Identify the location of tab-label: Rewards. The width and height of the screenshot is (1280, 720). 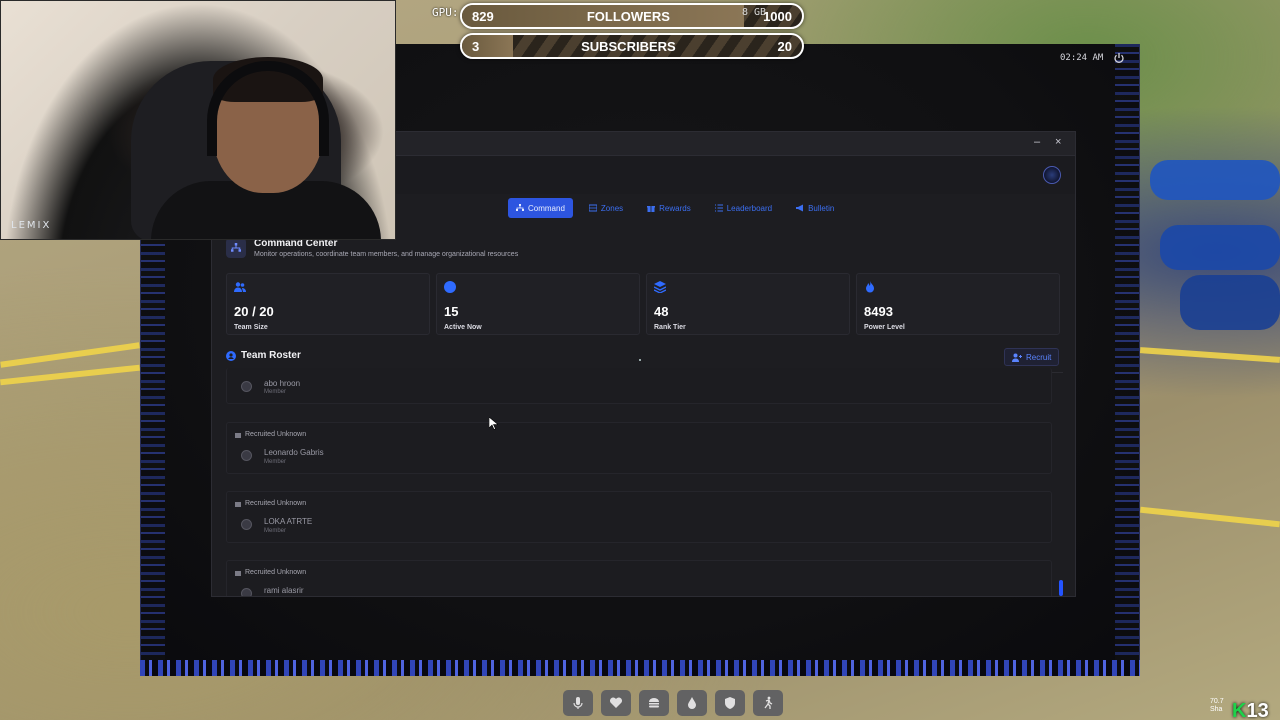
(675, 208).